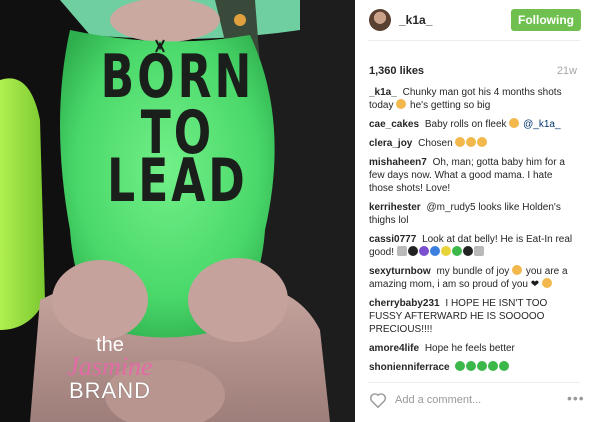 The height and width of the screenshot is (422, 590). I want to click on comment-user: _k1a_, so click(383, 92).